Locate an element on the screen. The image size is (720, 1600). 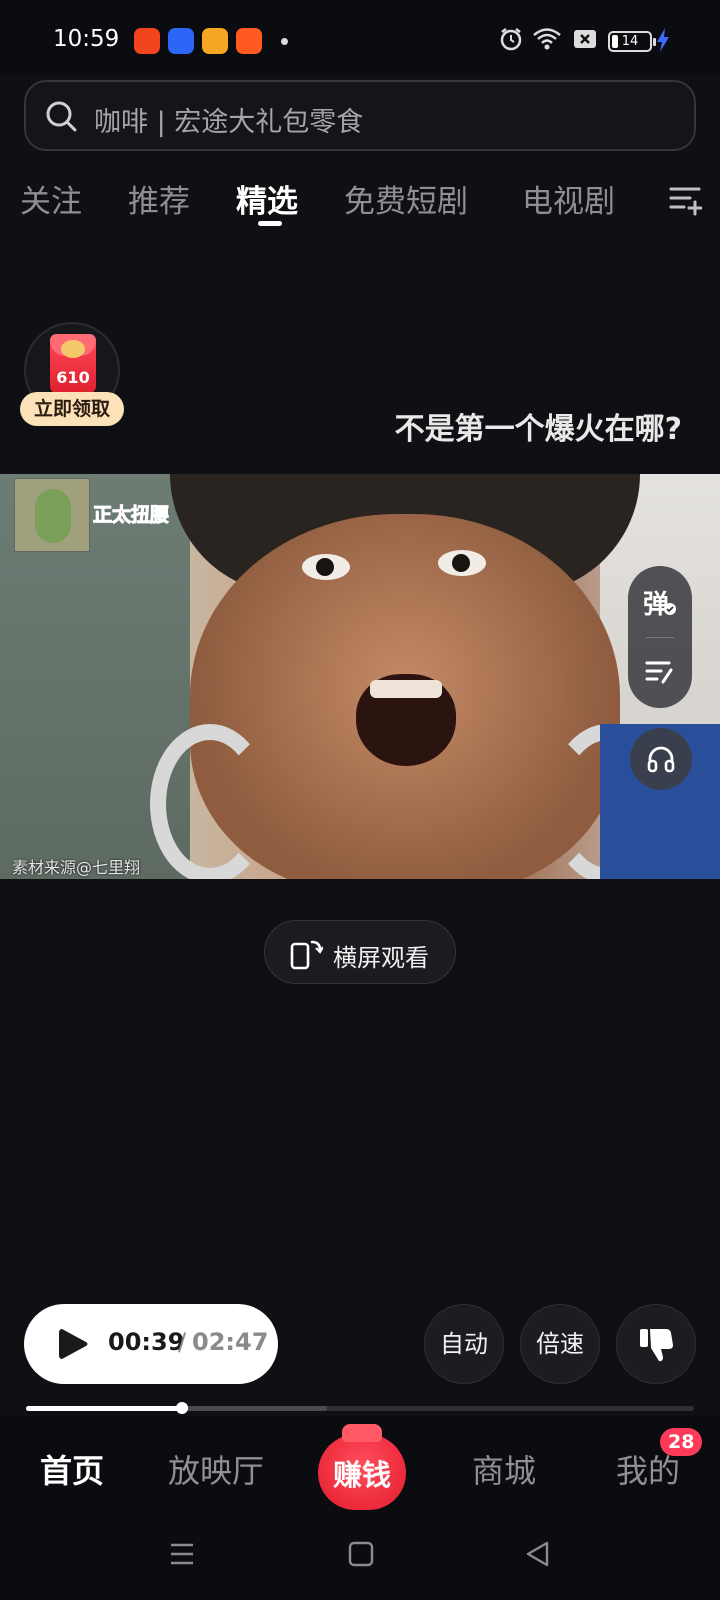
danmaku-settings-icon is located at coordinates (659, 672).